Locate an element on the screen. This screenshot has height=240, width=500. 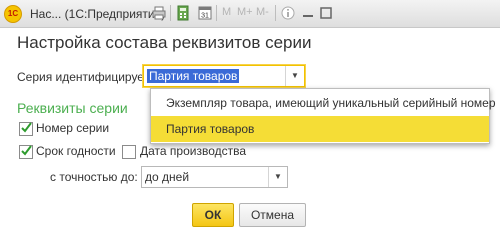
series-identifies-select: Партия товаров ▼ is located at coordinates (224, 76).